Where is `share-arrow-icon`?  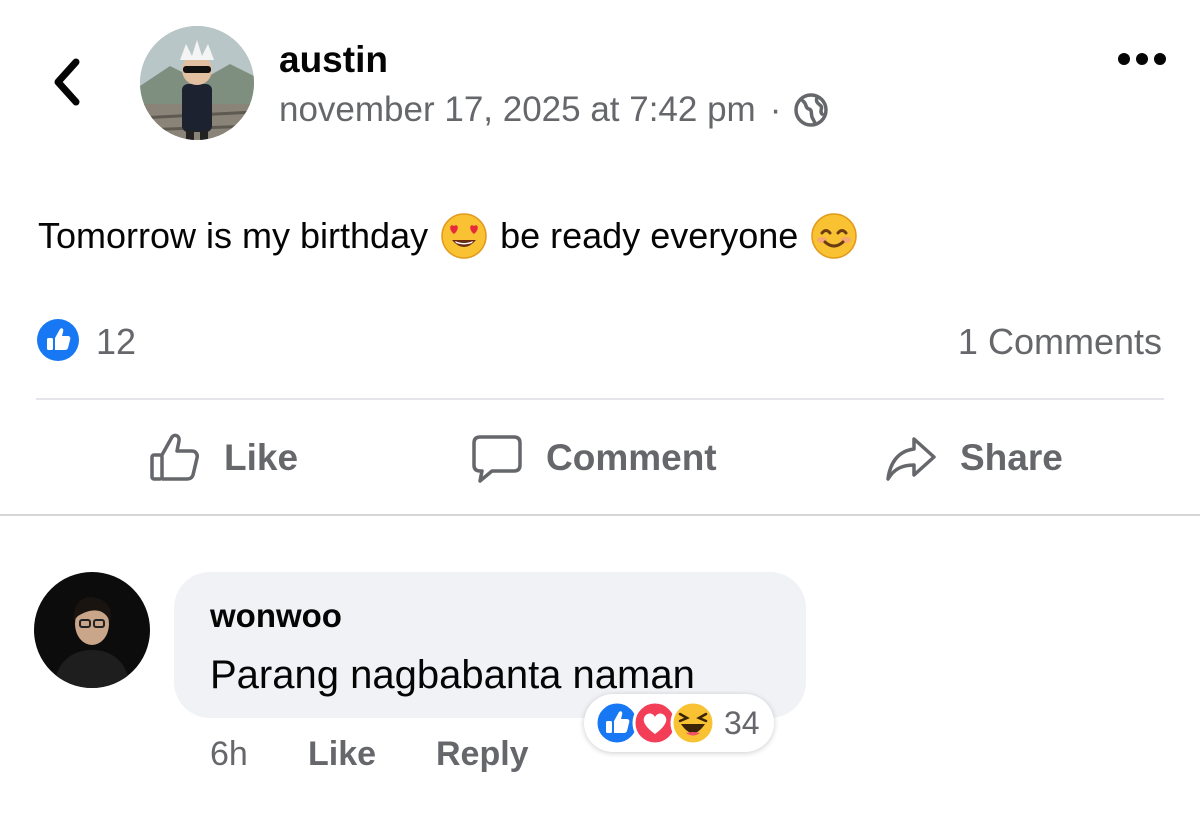
share-arrow-icon is located at coordinates (911, 459).